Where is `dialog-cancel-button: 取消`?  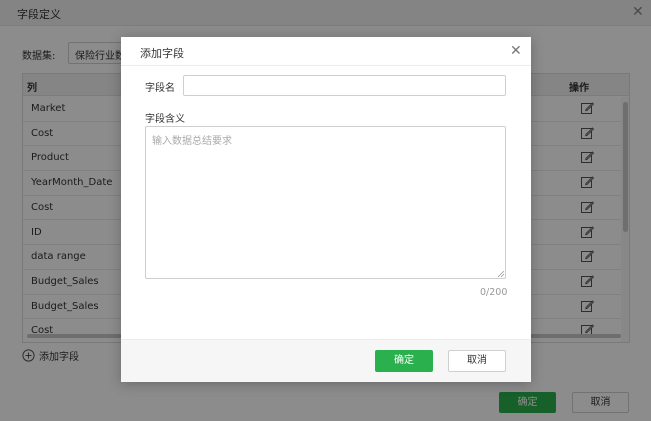
dialog-cancel-button: 取消 is located at coordinates (477, 361).